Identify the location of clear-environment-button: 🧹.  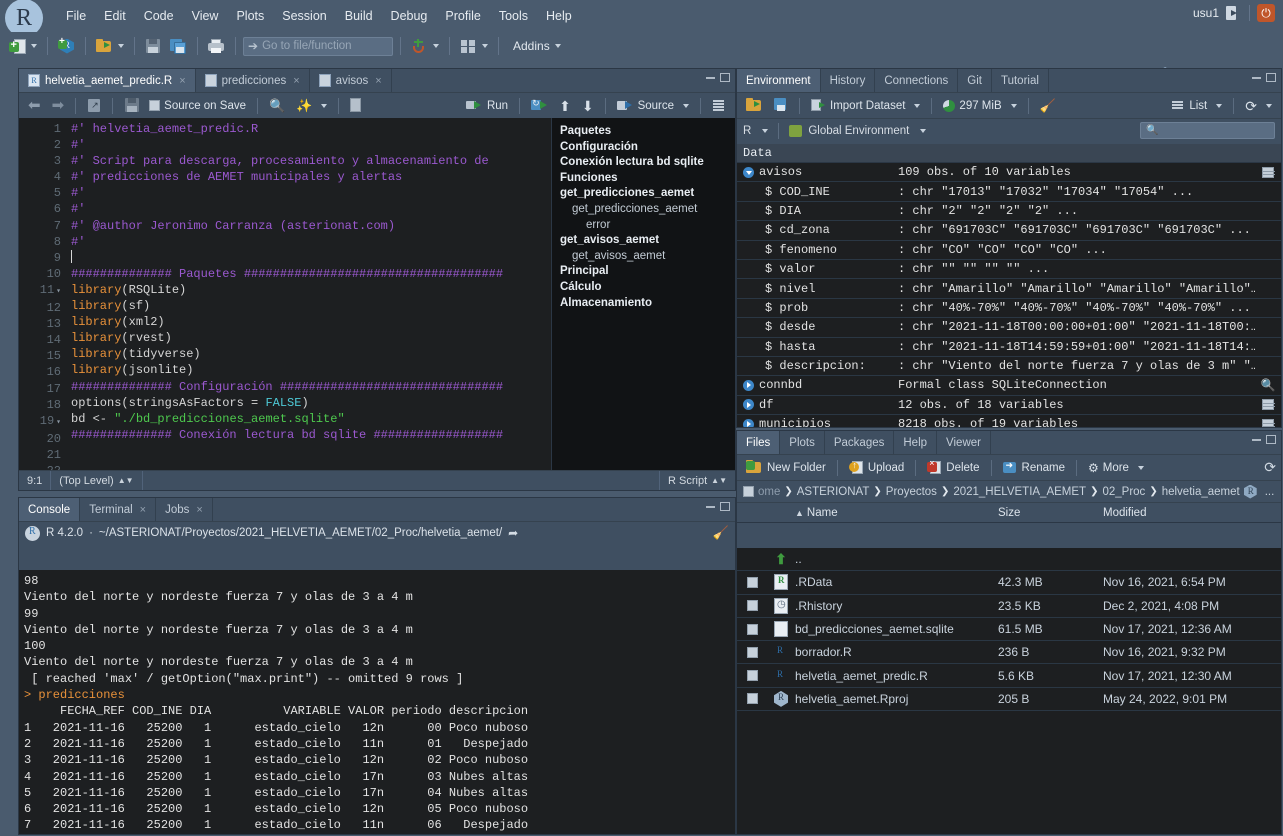
(1048, 106).